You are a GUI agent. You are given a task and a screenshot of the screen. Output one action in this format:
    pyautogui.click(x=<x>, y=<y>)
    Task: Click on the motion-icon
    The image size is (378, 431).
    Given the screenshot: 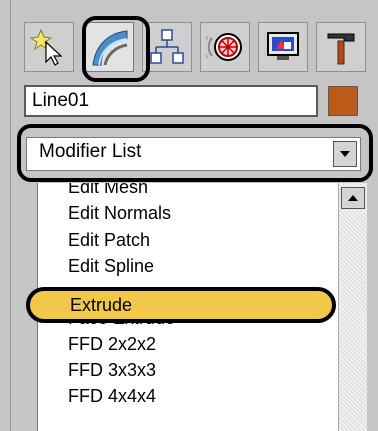 What is the action you would take?
    pyautogui.click(x=224, y=47)
    